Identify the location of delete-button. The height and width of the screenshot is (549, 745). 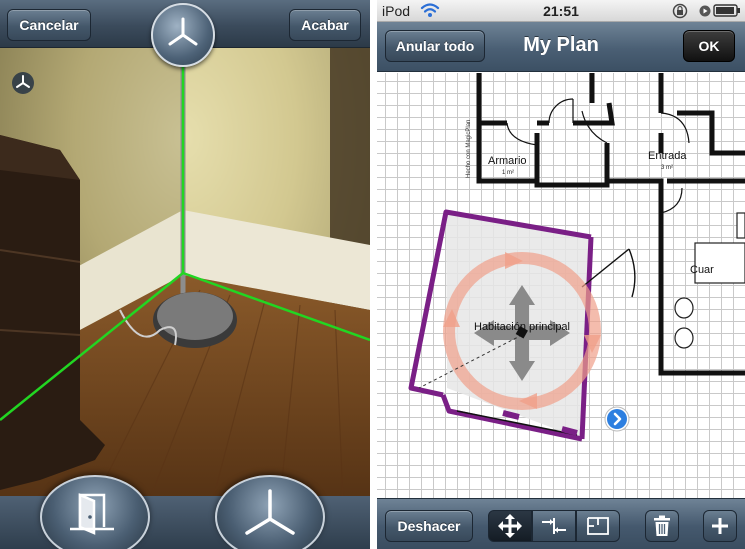
(662, 526).